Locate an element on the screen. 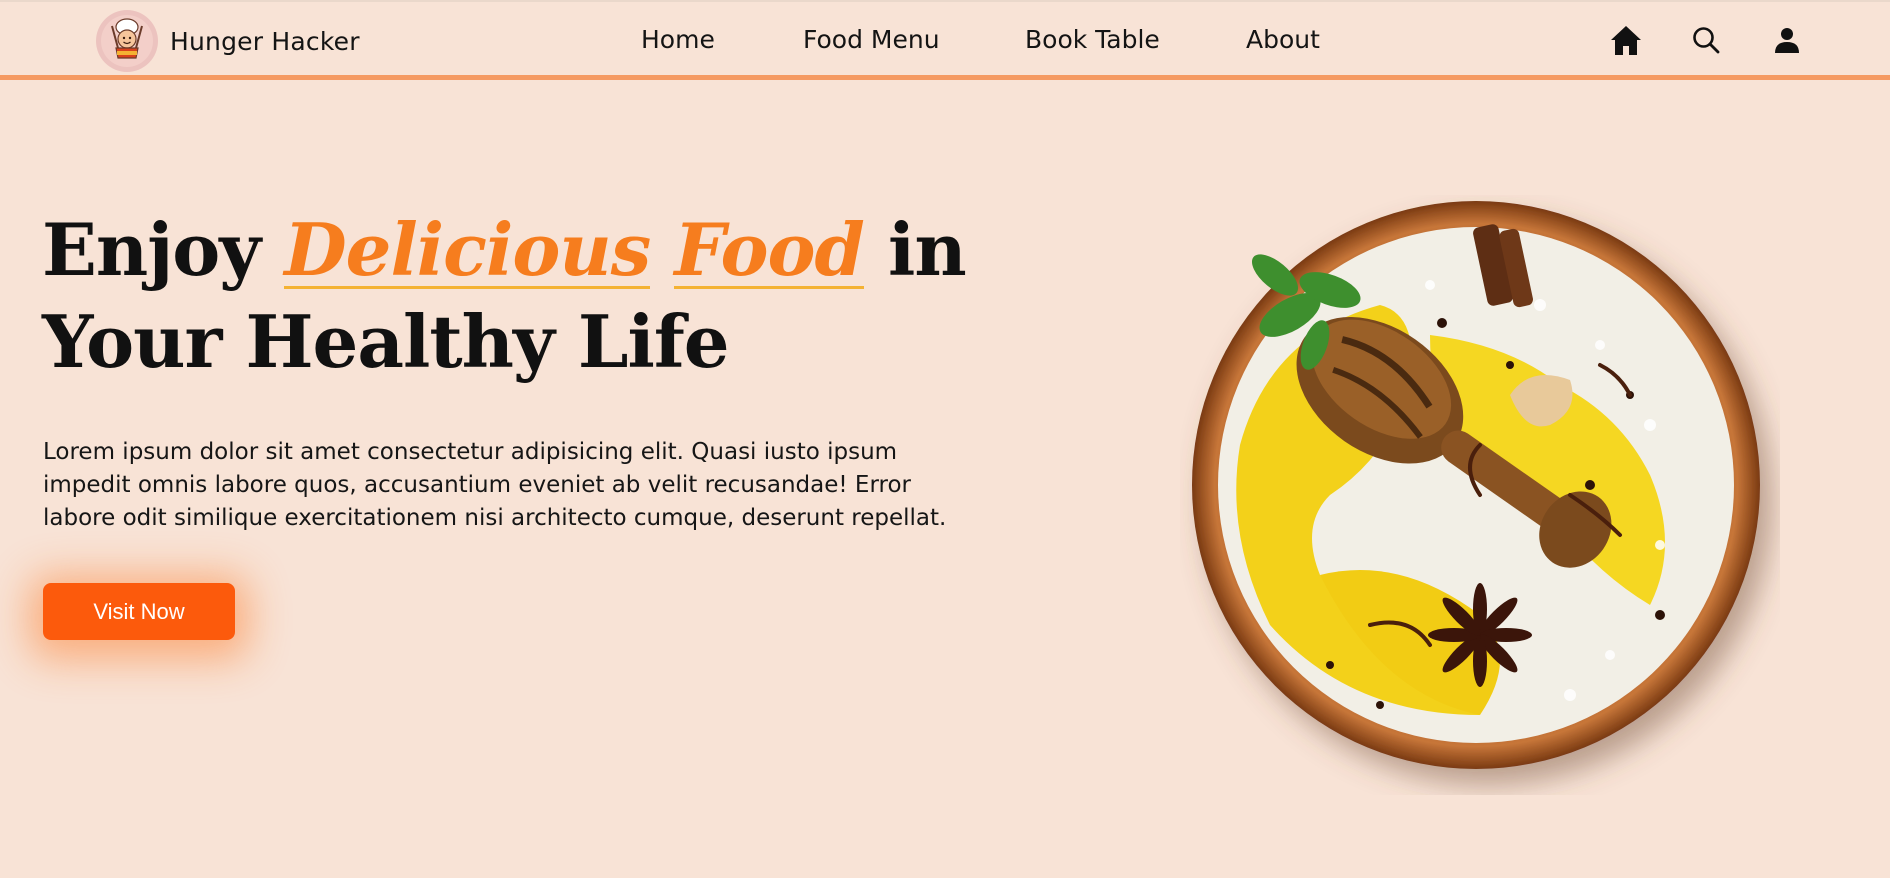 This screenshot has height=878, width=1890. hero-title-line2: Your Healthy Life is located at coordinates (386, 341).